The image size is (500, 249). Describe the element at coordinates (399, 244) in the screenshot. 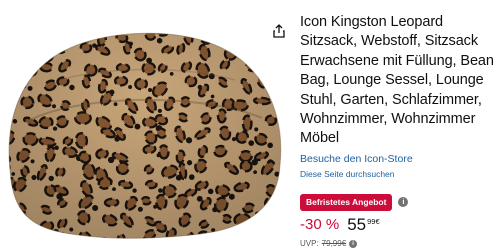

I see `uvp-row: UVP: 79,99€ i` at that location.